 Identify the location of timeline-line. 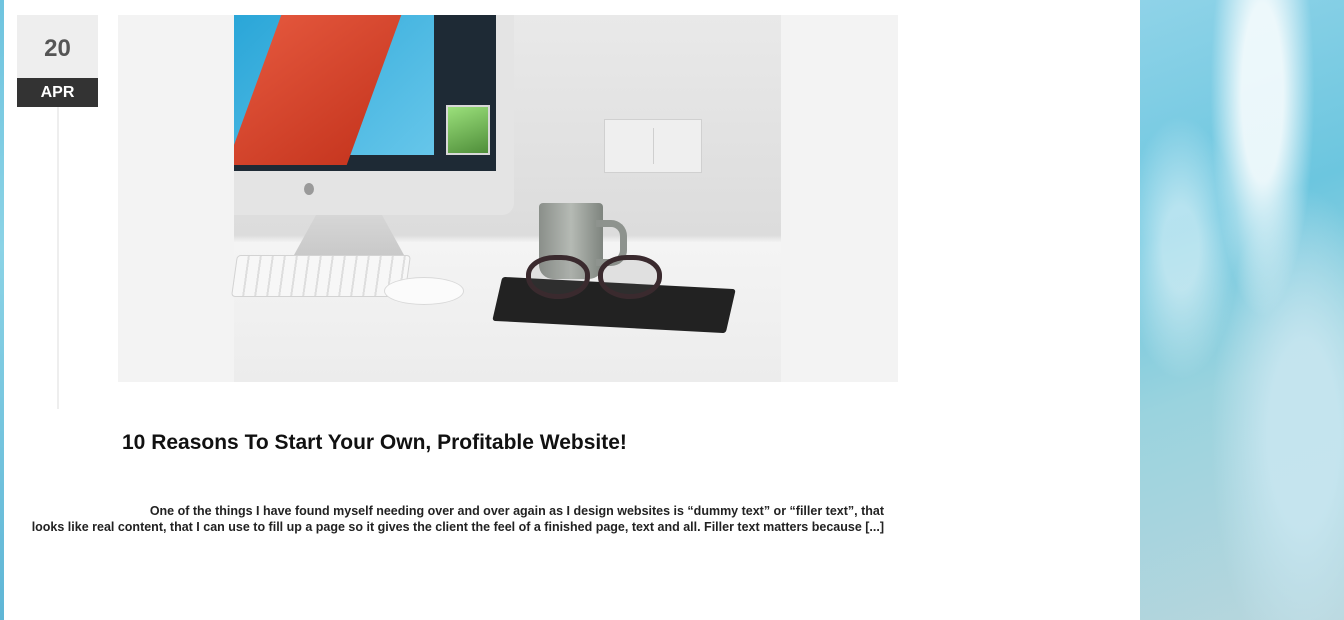
(58, 258).